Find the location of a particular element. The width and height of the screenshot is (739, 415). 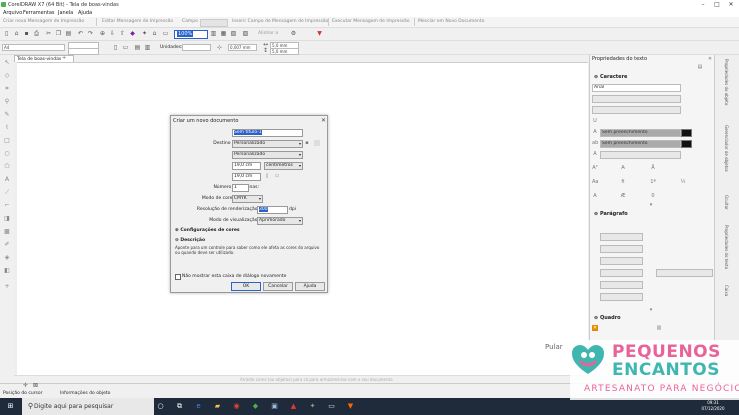

coreldraw-taskbar-icon: ◆ is located at coordinates (255, 406).